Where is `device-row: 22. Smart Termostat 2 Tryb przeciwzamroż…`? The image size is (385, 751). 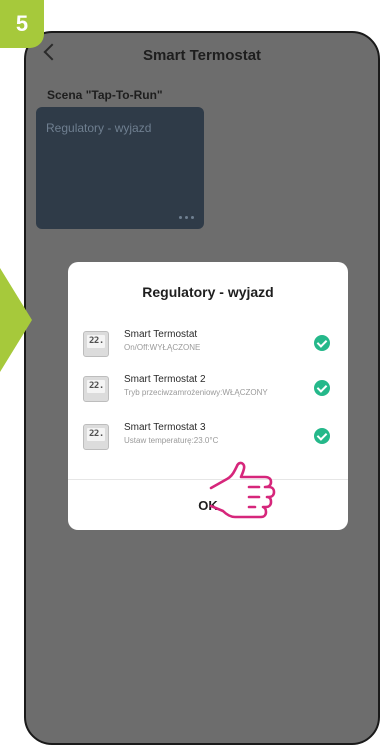 device-row: 22. Smart Termostat 2 Tryb przeciwzamroż… is located at coordinates (208, 392).